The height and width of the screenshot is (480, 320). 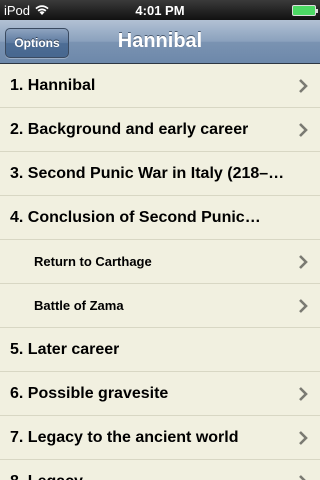 I want to click on carrier-label: iPod, so click(x=17, y=10).